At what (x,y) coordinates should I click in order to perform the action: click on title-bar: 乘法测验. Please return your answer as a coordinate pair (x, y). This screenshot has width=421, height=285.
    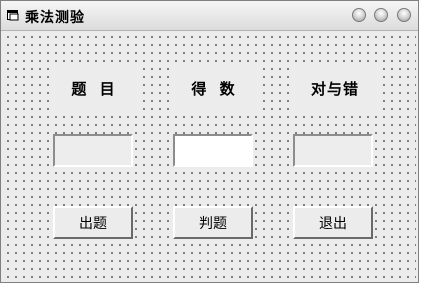
    Looking at the image, I should click on (209, 16).